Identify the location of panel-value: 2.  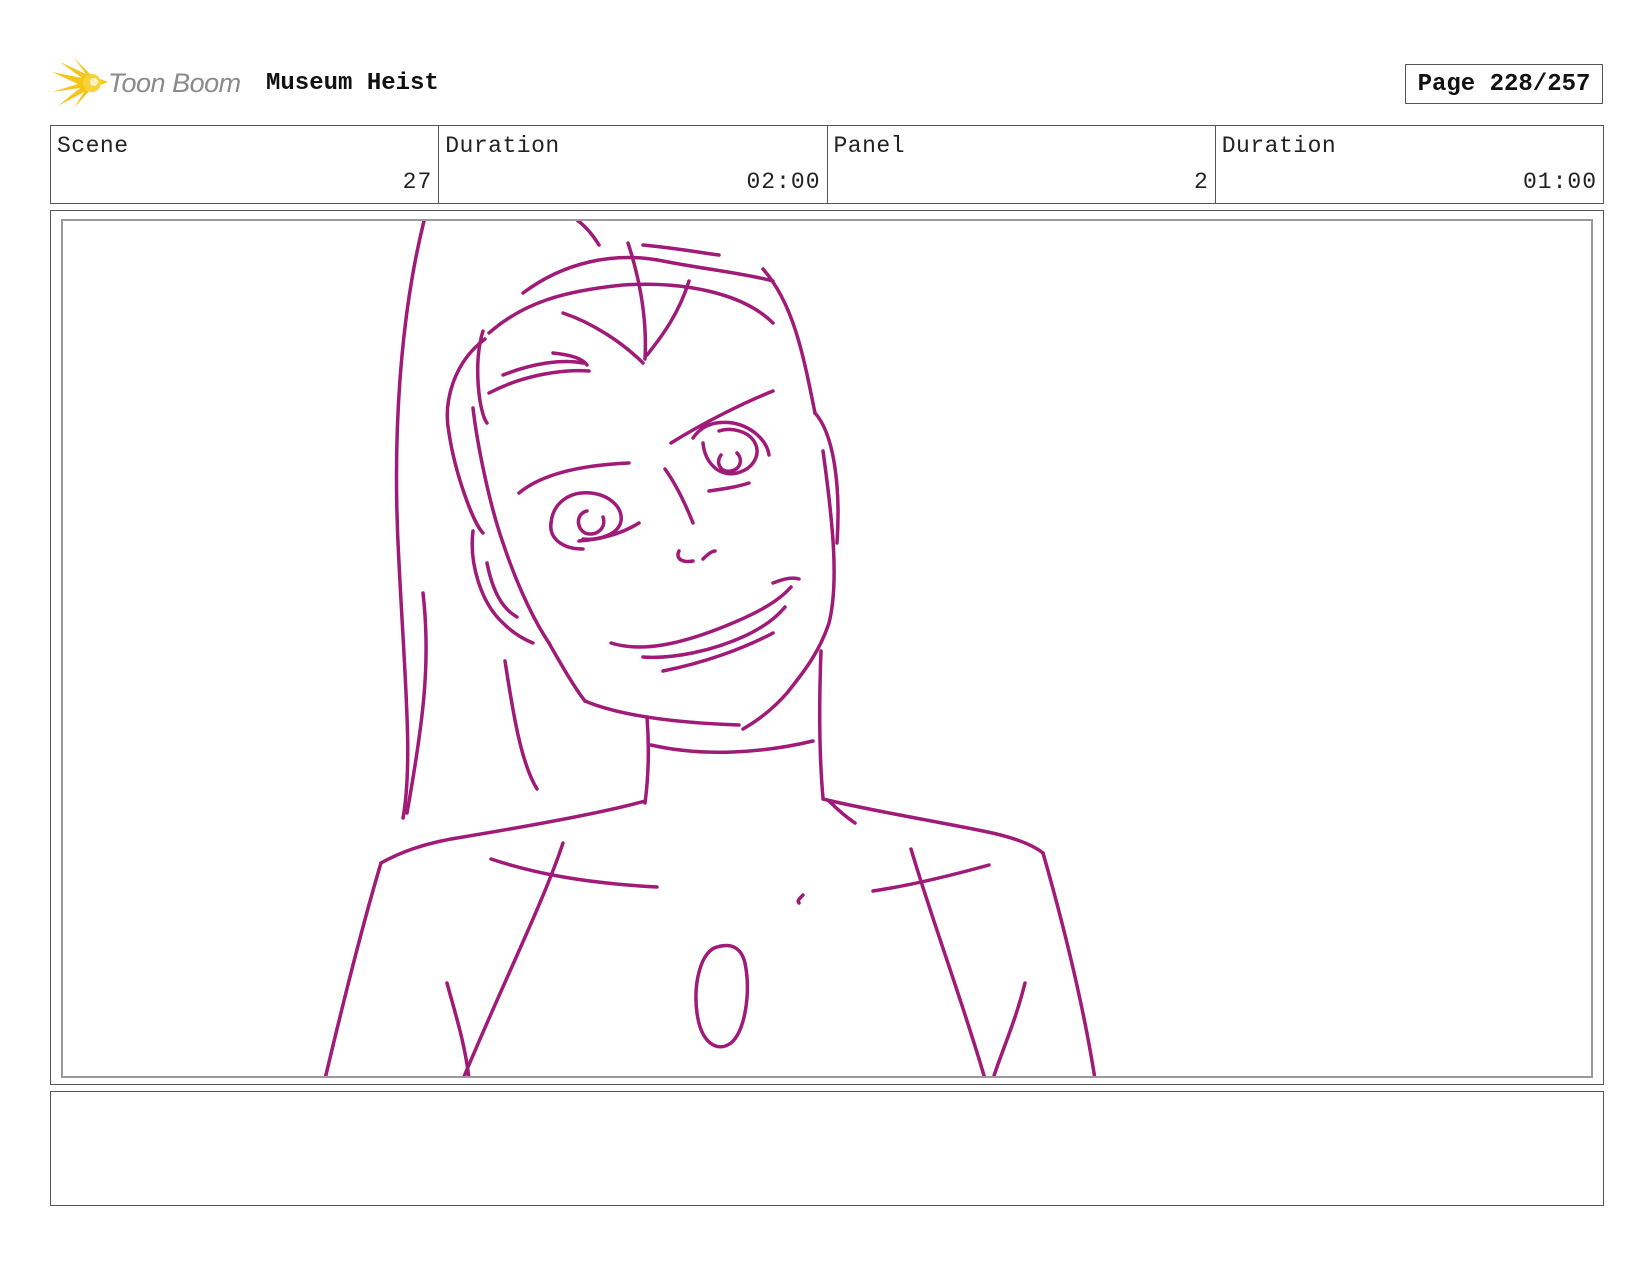
(1201, 182).